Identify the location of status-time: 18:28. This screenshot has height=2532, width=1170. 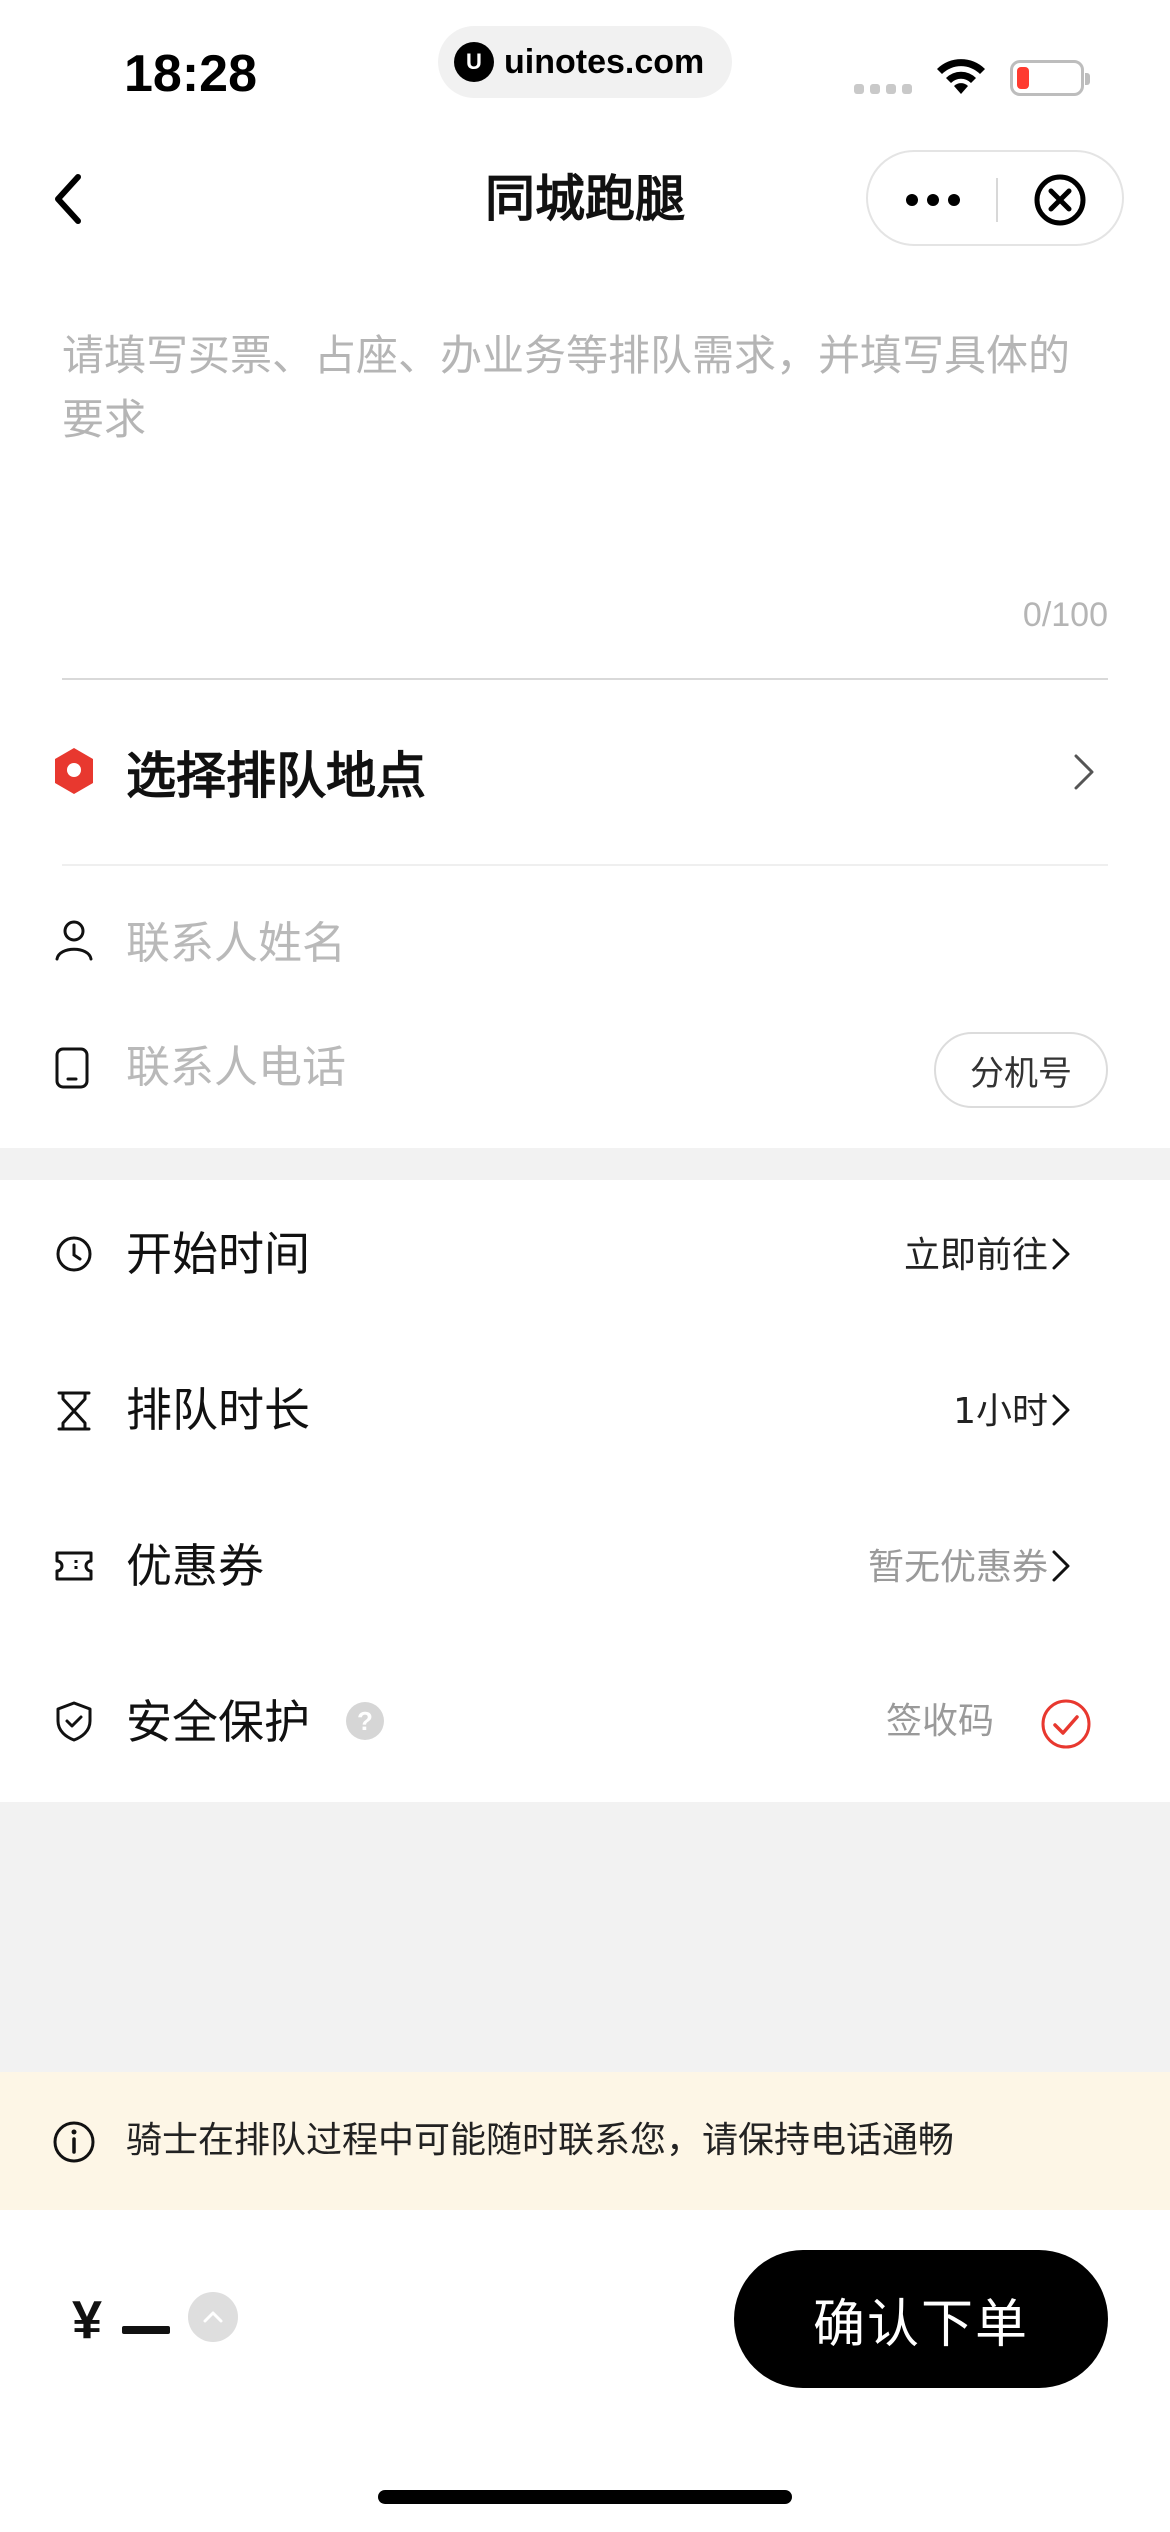
(190, 74).